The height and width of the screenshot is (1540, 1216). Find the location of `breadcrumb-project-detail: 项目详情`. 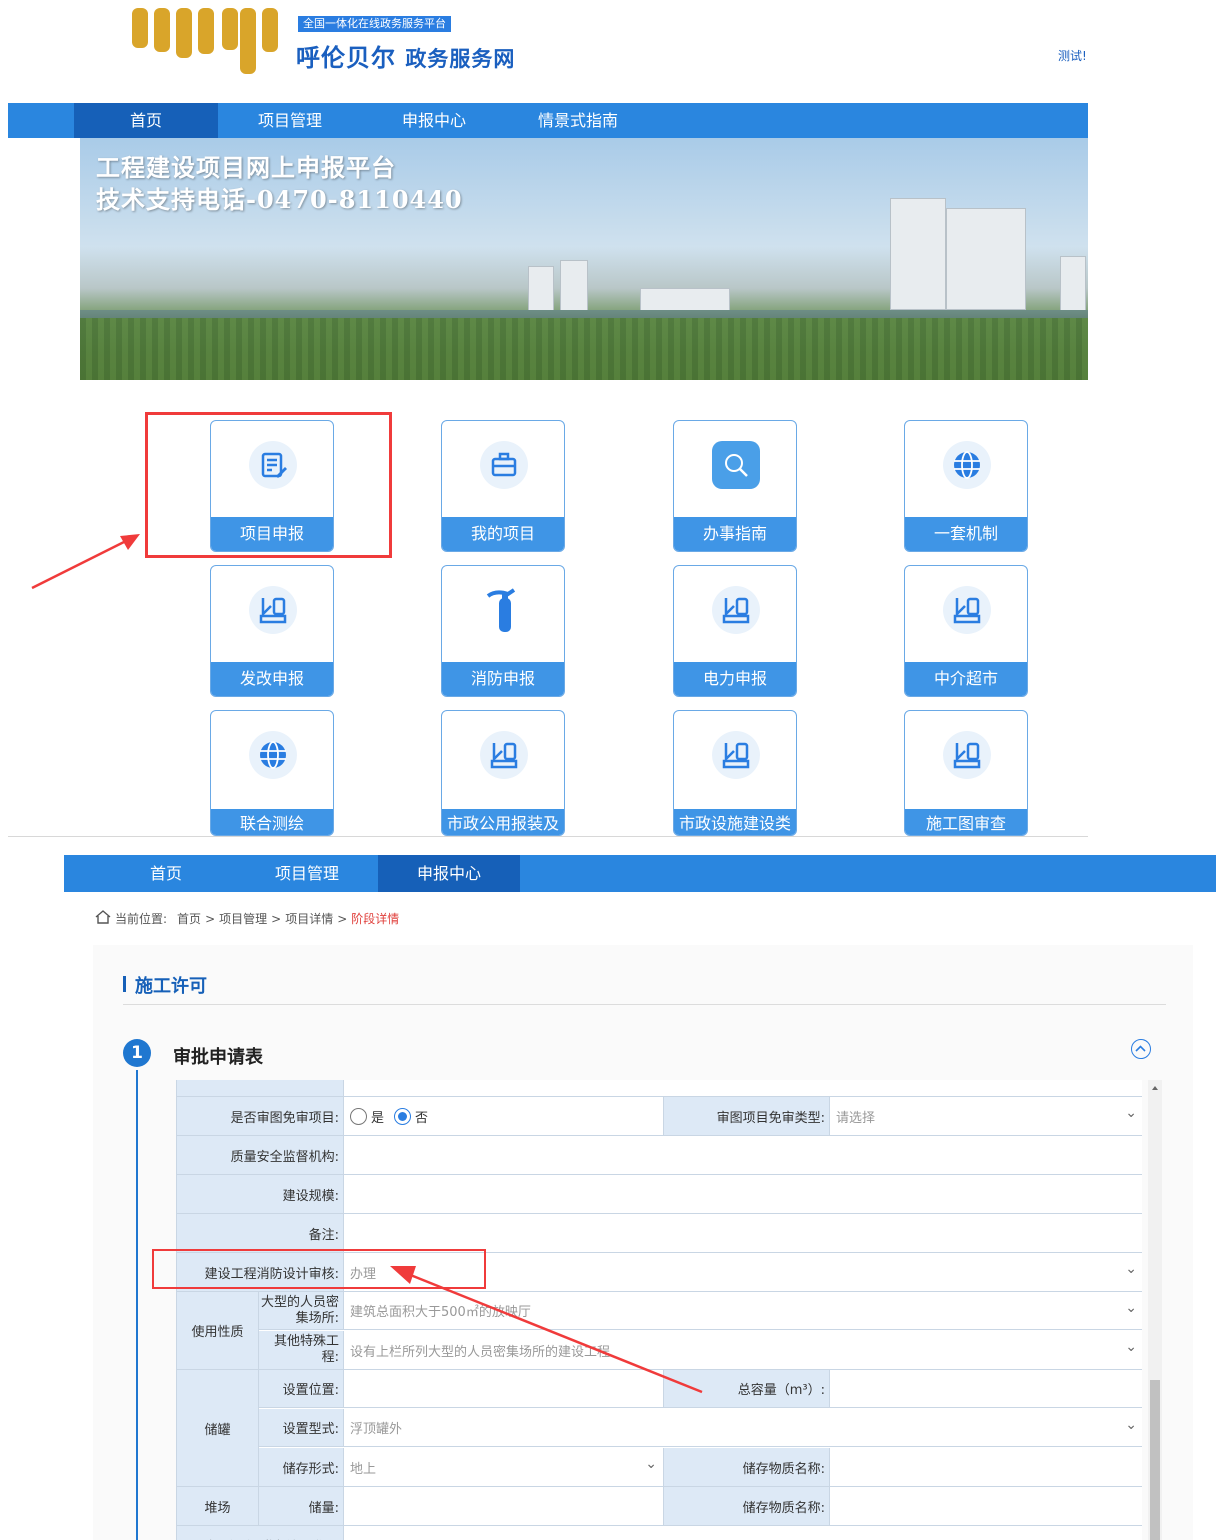

breadcrumb-project-detail: 项目详情 is located at coordinates (309, 918).